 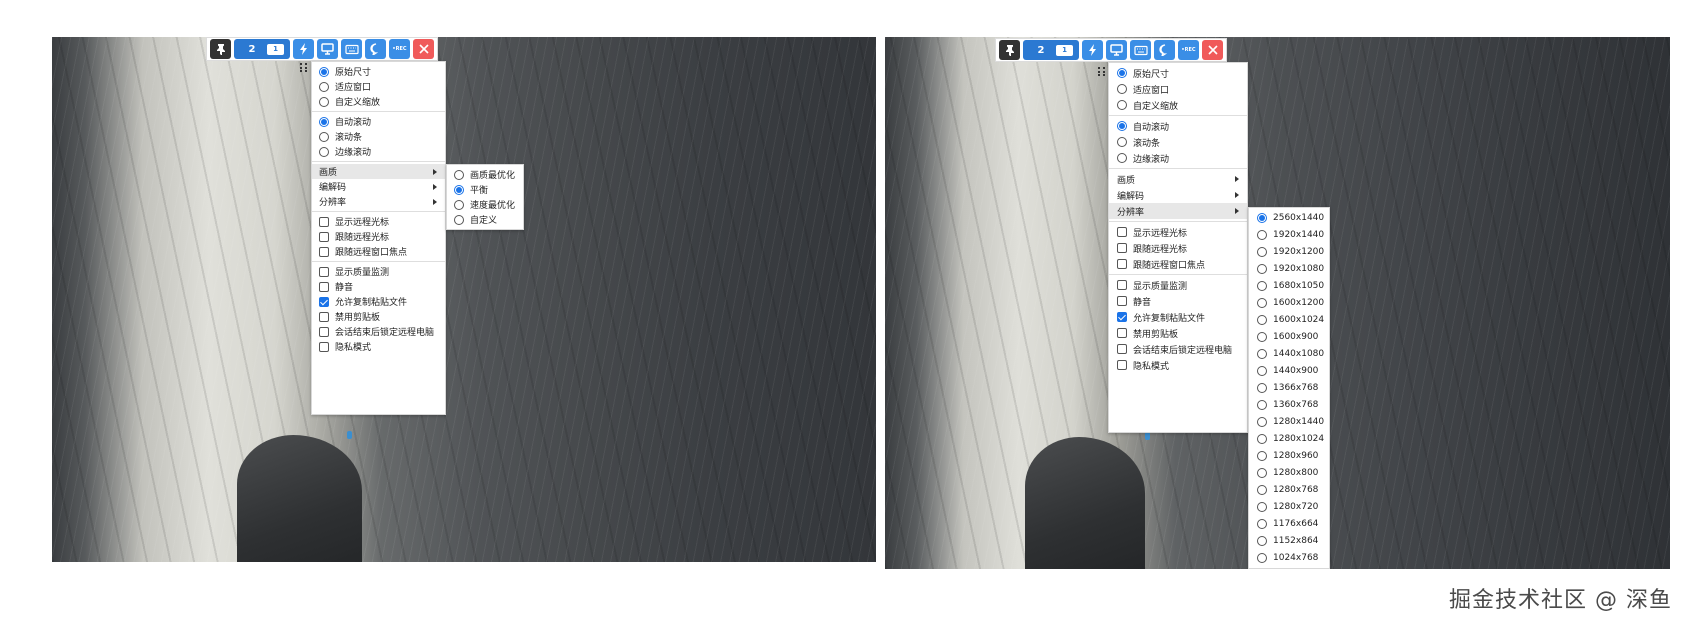 What do you see at coordinates (1289, 541) in the screenshot?
I see `resolution-option: 1152x864` at bounding box center [1289, 541].